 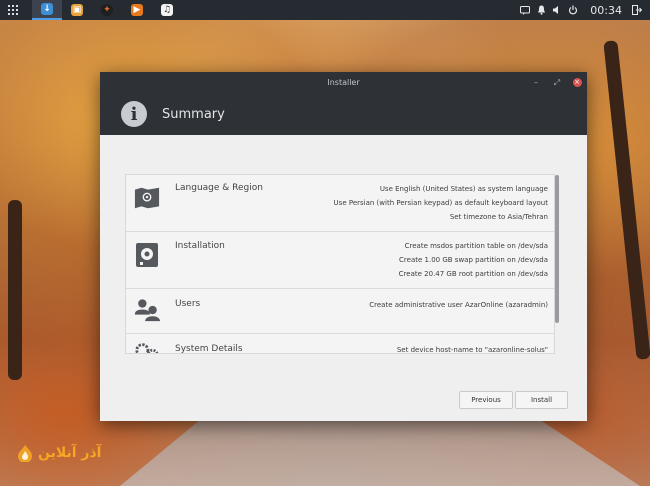 I want to click on tree-trunk-left, so click(x=15, y=290).